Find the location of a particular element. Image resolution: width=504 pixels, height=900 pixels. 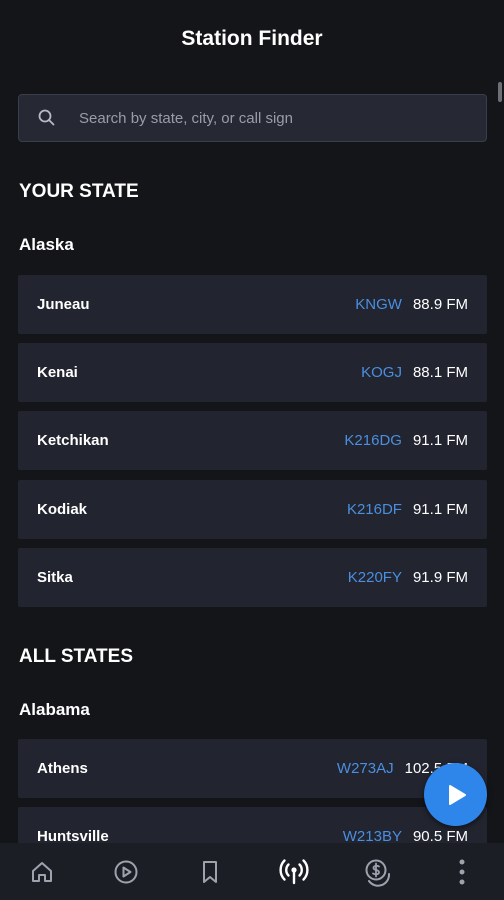

station-city: Sitka is located at coordinates (55, 577).